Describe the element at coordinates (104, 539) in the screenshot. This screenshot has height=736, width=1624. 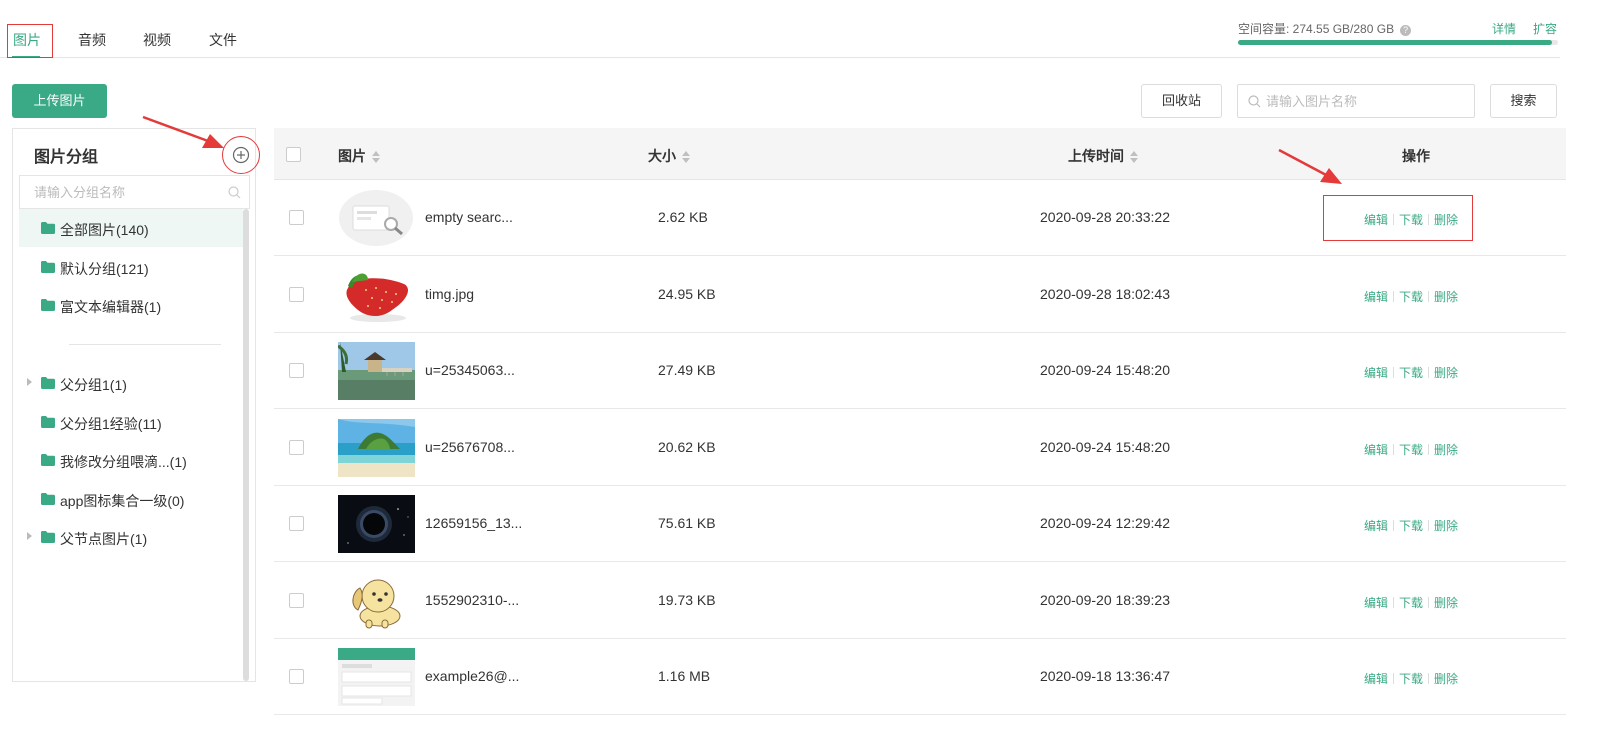
I see `group-label: 父节点图片(1)` at that location.